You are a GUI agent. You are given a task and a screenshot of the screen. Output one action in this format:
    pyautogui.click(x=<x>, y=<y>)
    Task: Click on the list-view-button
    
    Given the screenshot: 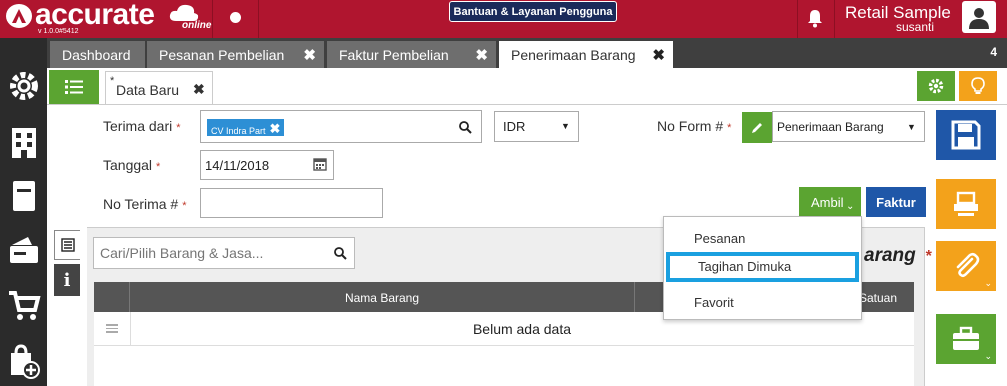 What is the action you would take?
    pyautogui.click(x=74, y=87)
    